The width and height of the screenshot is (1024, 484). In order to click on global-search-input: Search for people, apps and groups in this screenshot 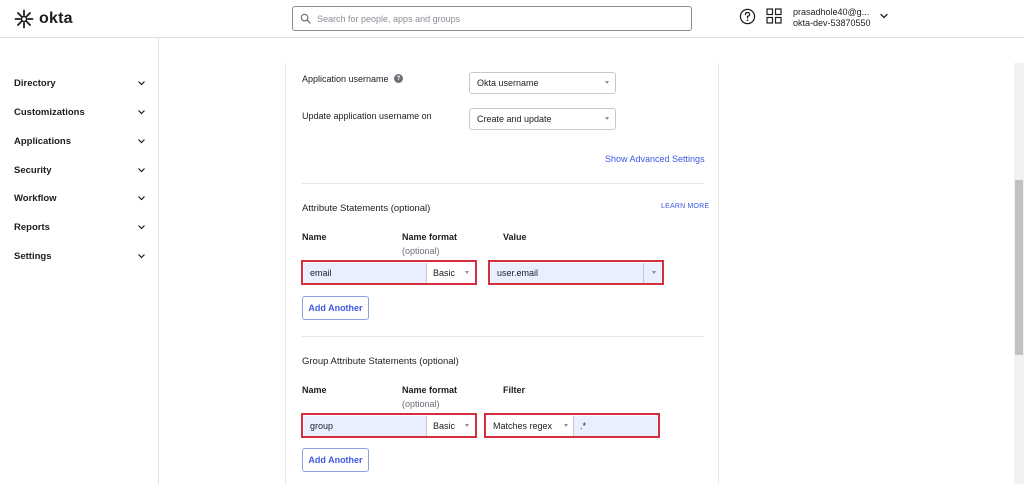, I will do `click(492, 18)`.